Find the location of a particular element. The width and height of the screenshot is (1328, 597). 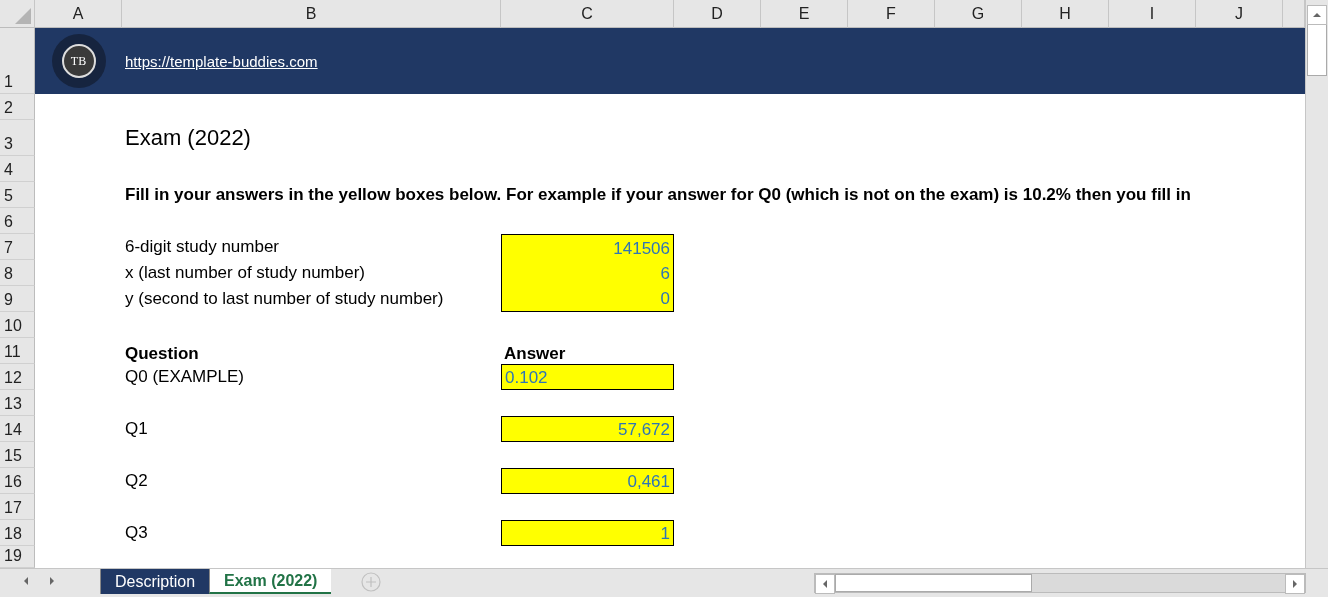

sheet-tab: Exam (2022) is located at coordinates (270, 581).